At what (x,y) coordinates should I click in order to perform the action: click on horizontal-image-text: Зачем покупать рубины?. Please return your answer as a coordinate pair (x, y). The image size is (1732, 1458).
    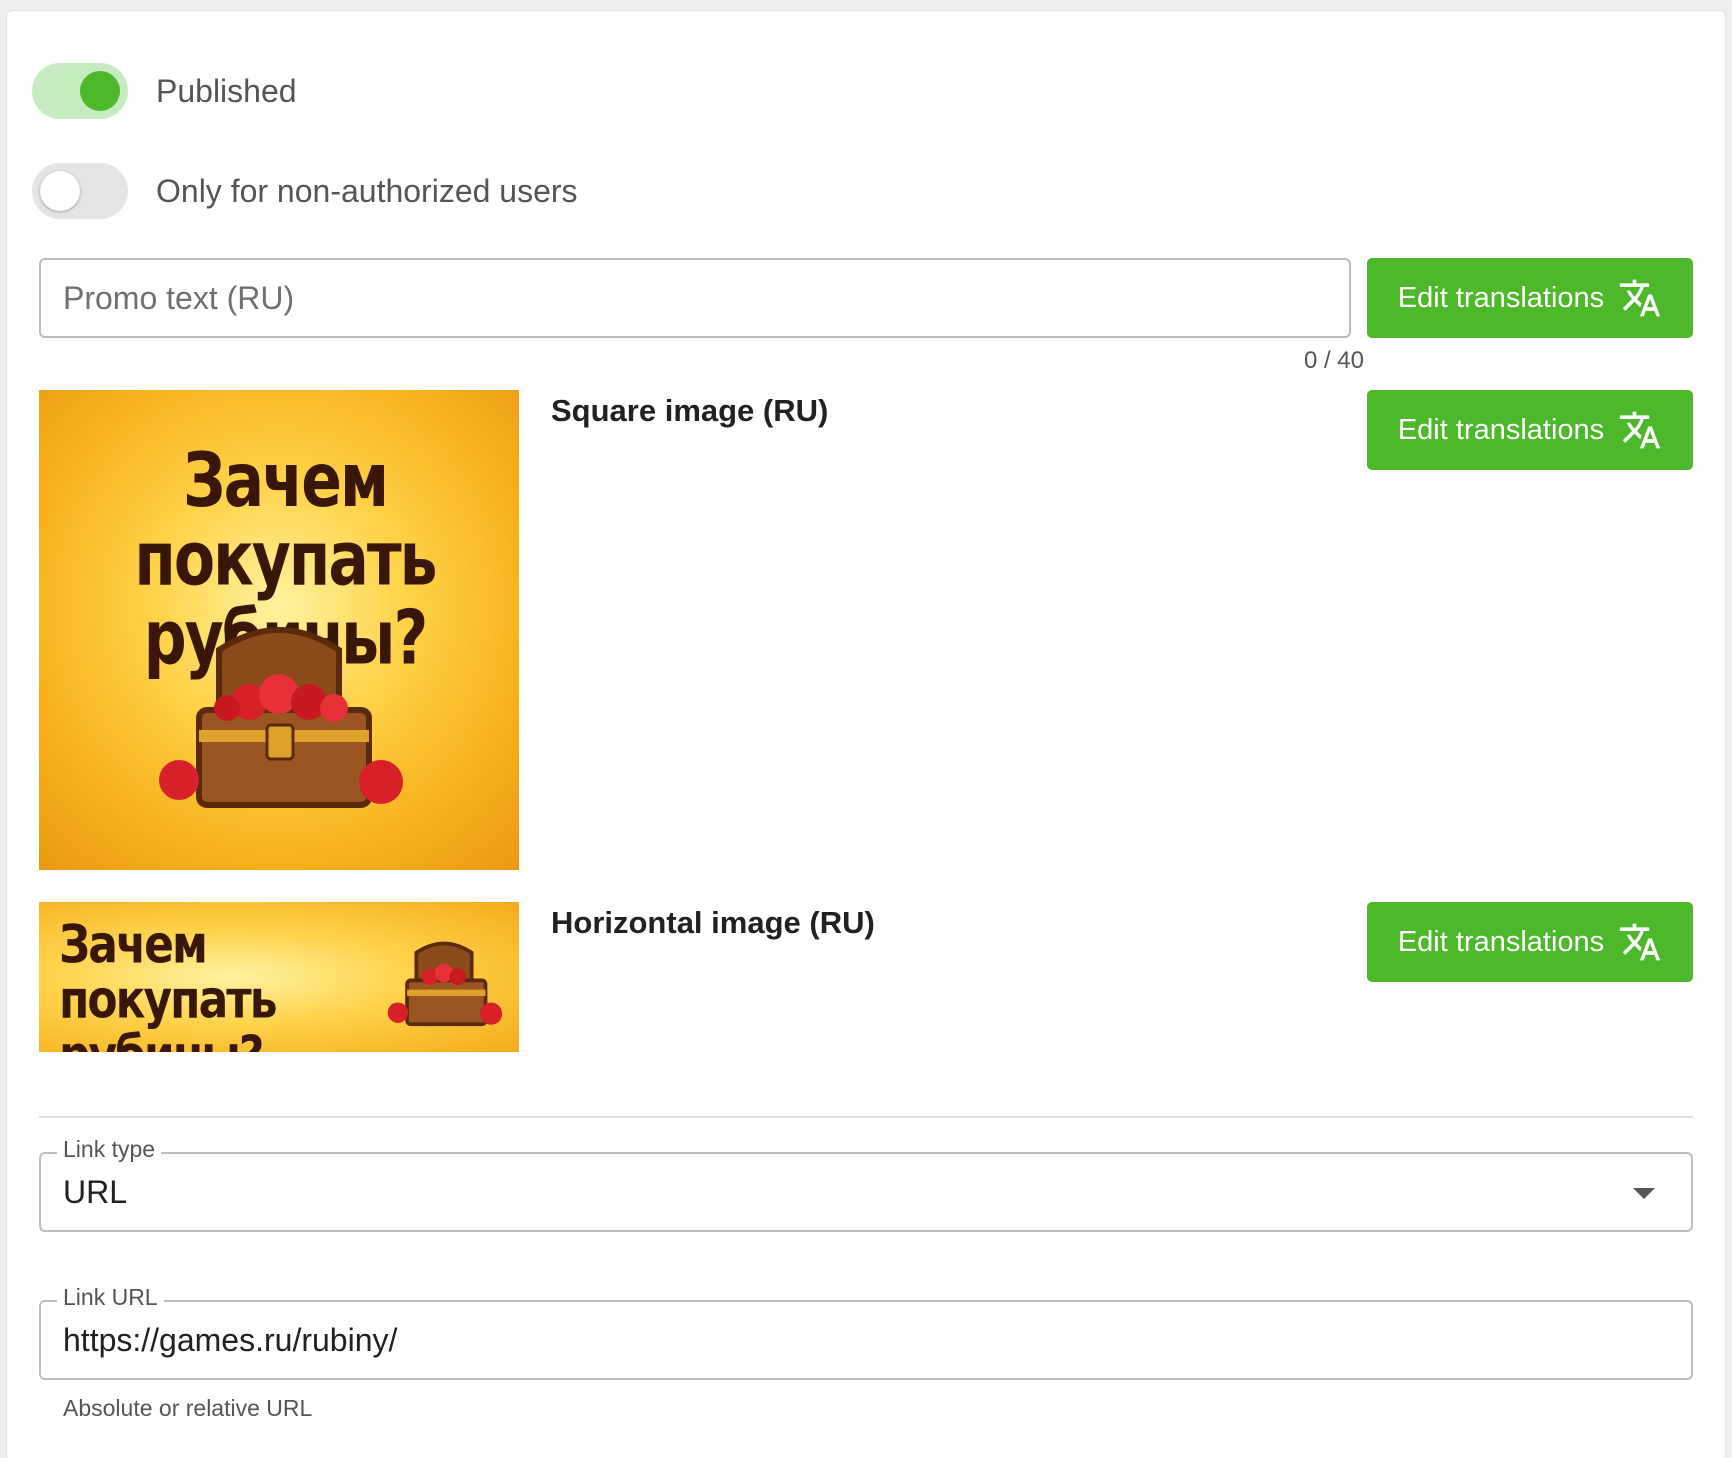
    Looking at the image, I should click on (168, 983).